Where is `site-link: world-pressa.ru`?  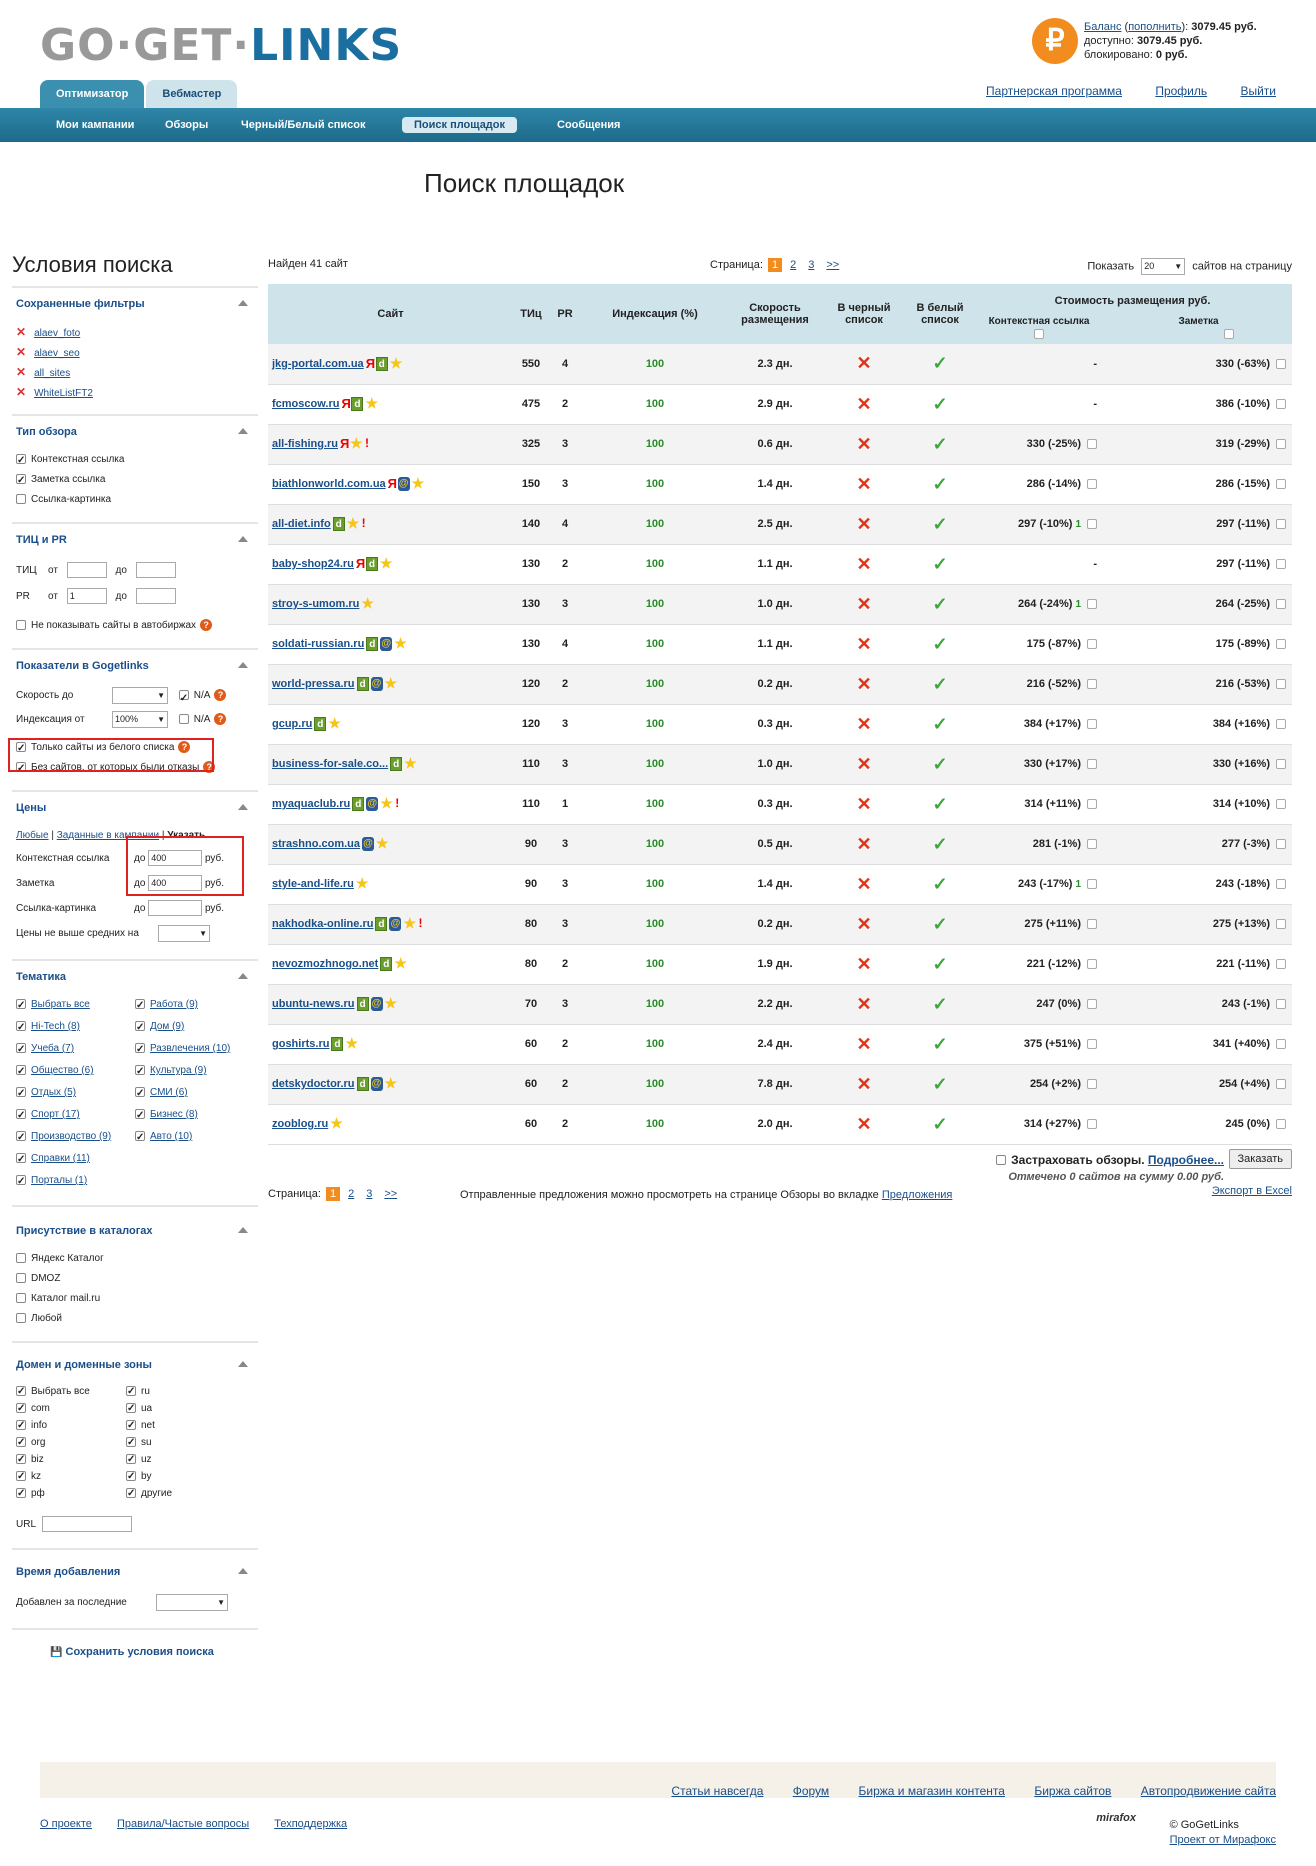 site-link: world-pressa.ru is located at coordinates (313, 684).